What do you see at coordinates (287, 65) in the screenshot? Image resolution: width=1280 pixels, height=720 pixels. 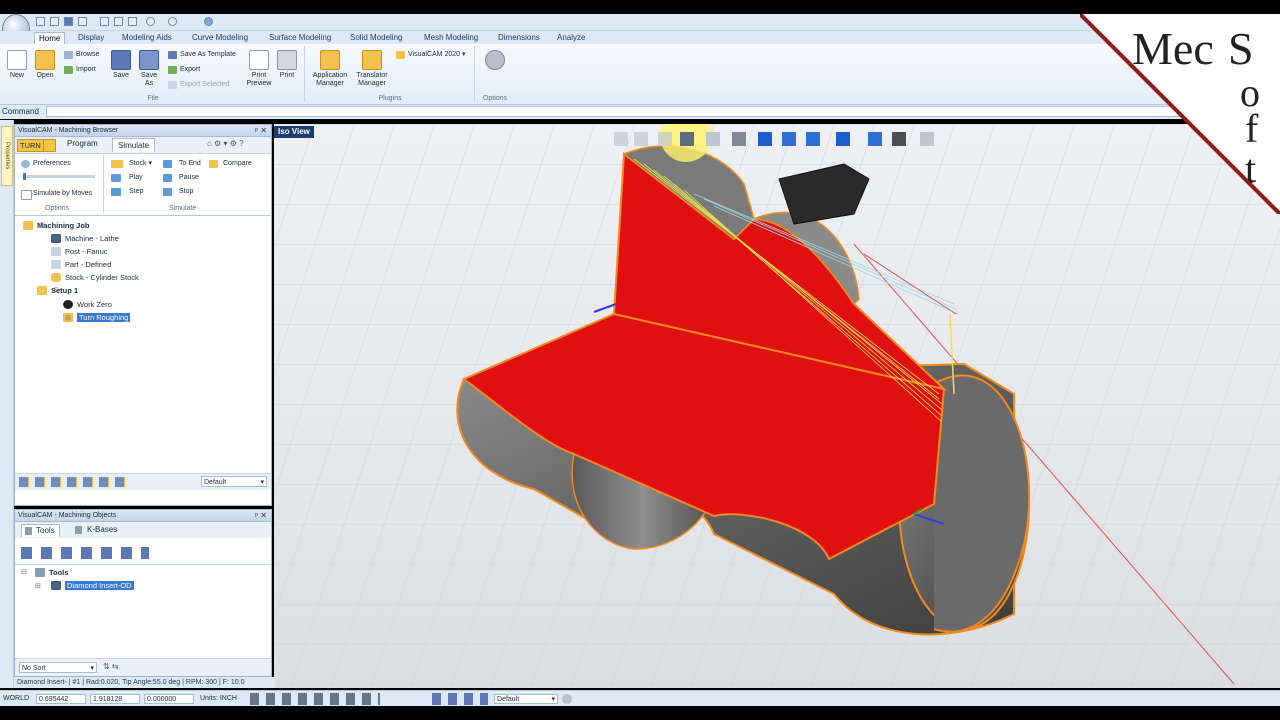 I see `print-button: Print` at bounding box center [287, 65].